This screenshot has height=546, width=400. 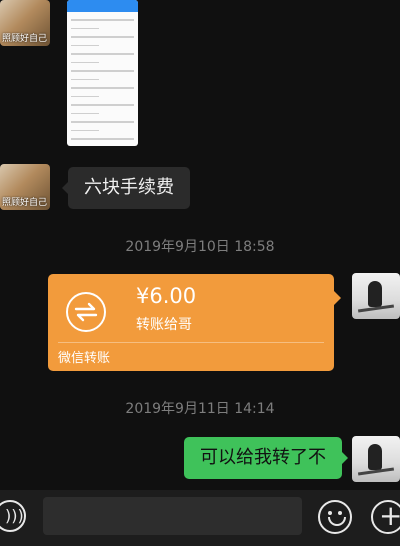 What do you see at coordinates (194, 322) in the screenshot?
I see `wechat-transfer-card: ¥6.00 转账给哥 微信转账` at bounding box center [194, 322].